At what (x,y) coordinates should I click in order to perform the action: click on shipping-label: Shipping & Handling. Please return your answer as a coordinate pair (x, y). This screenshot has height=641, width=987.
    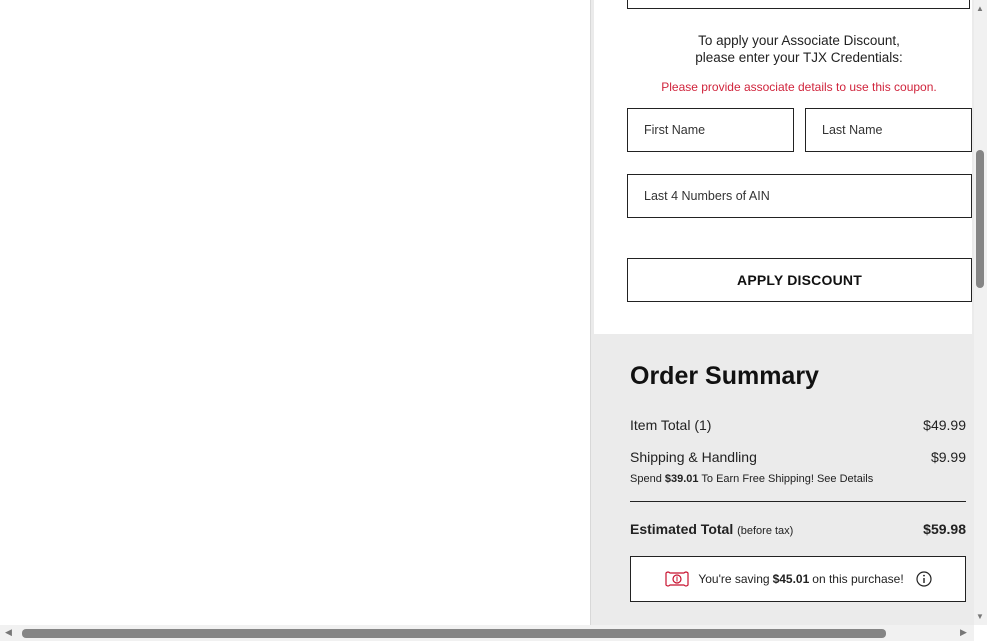
    Looking at the image, I should click on (693, 457).